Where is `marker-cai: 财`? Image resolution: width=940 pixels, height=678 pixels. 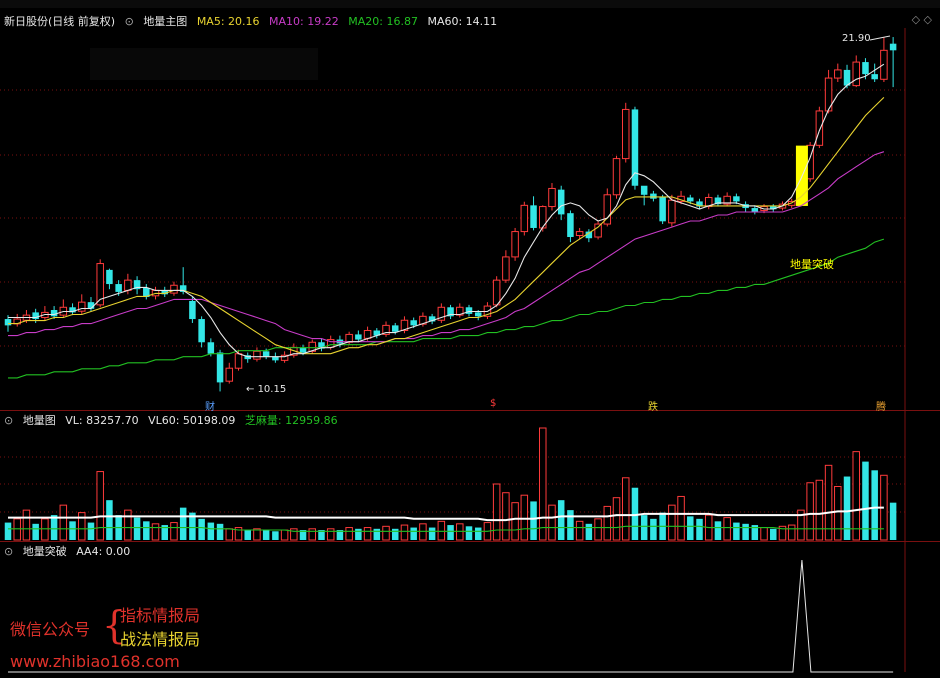 marker-cai: 财 is located at coordinates (210, 405).